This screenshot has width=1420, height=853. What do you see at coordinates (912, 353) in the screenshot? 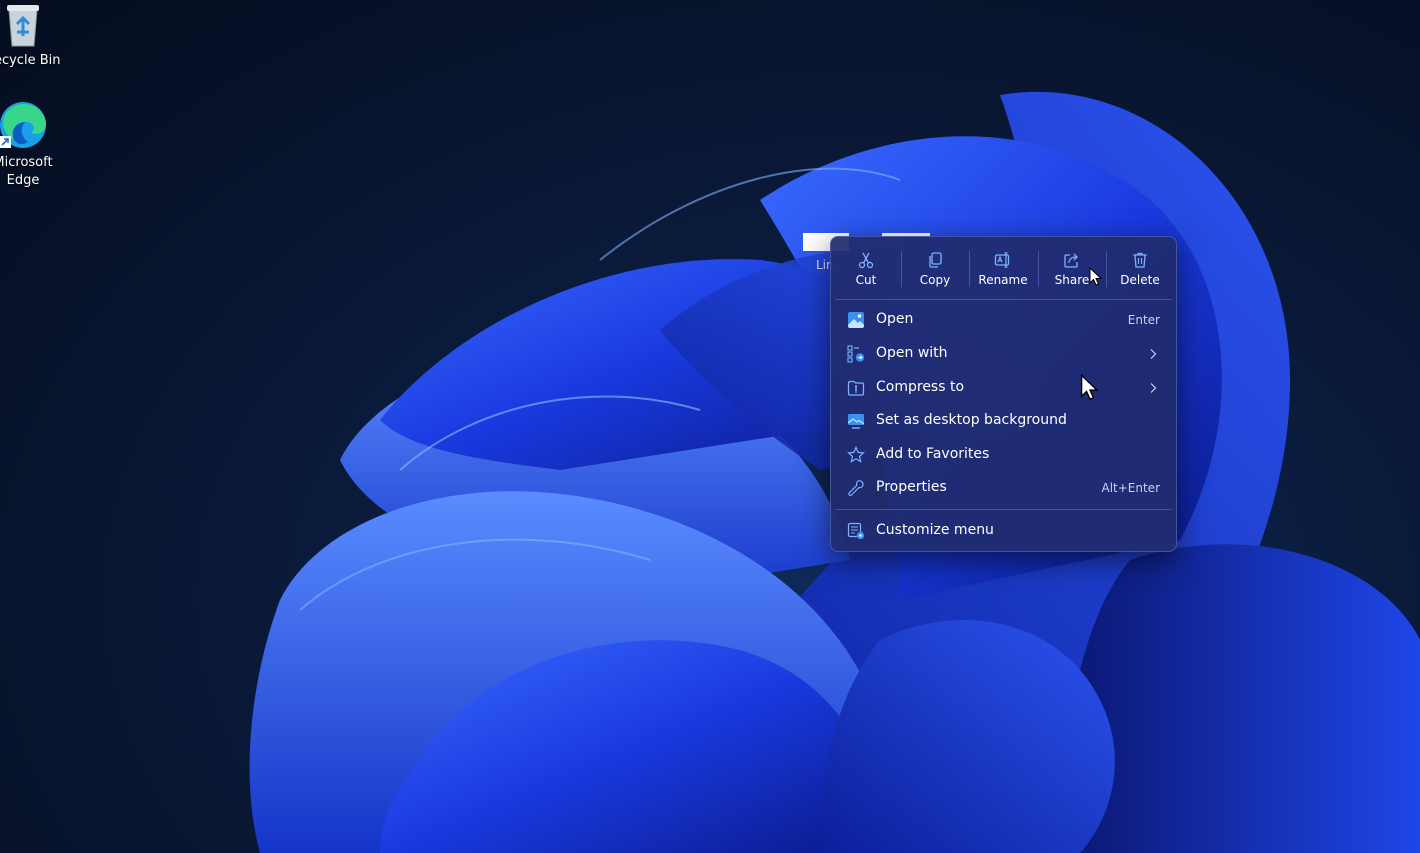
I see `menu-item-label: Open with` at bounding box center [912, 353].